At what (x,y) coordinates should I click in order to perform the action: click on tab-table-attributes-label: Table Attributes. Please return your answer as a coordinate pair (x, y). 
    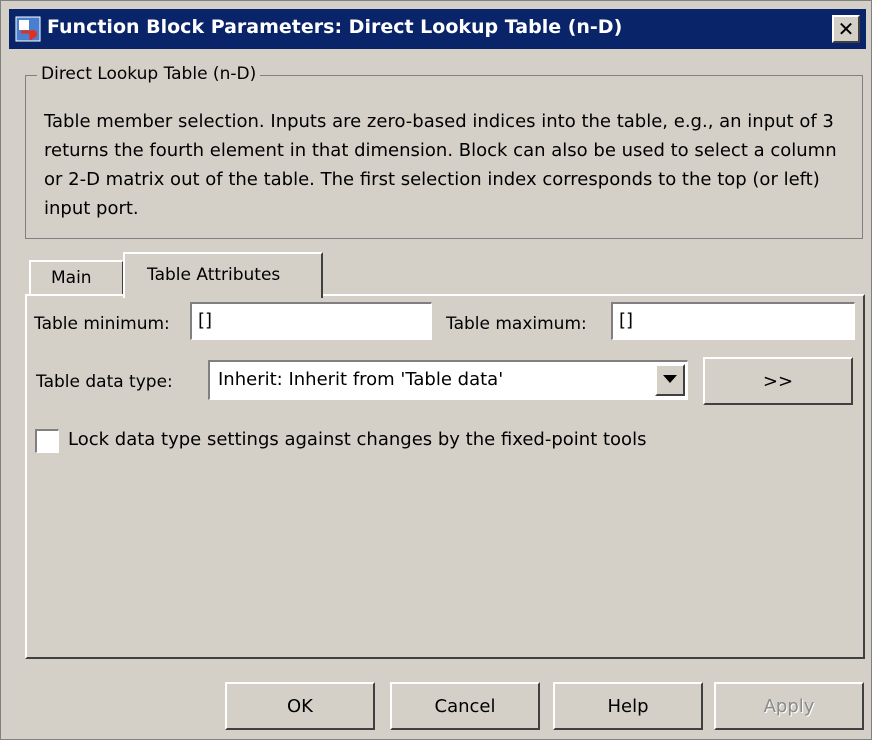
    Looking at the image, I should click on (214, 275).